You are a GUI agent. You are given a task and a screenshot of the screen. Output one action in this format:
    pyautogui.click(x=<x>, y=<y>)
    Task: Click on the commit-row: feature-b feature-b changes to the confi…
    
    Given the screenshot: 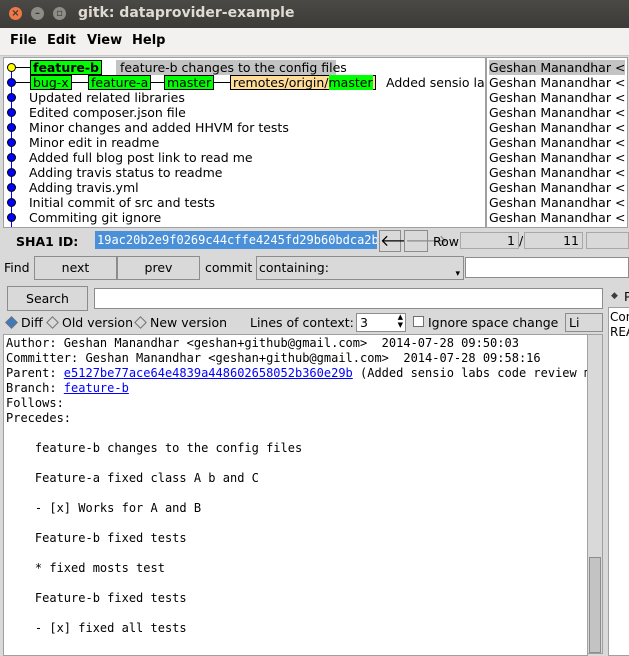 What is the action you would take?
    pyautogui.click(x=244, y=67)
    